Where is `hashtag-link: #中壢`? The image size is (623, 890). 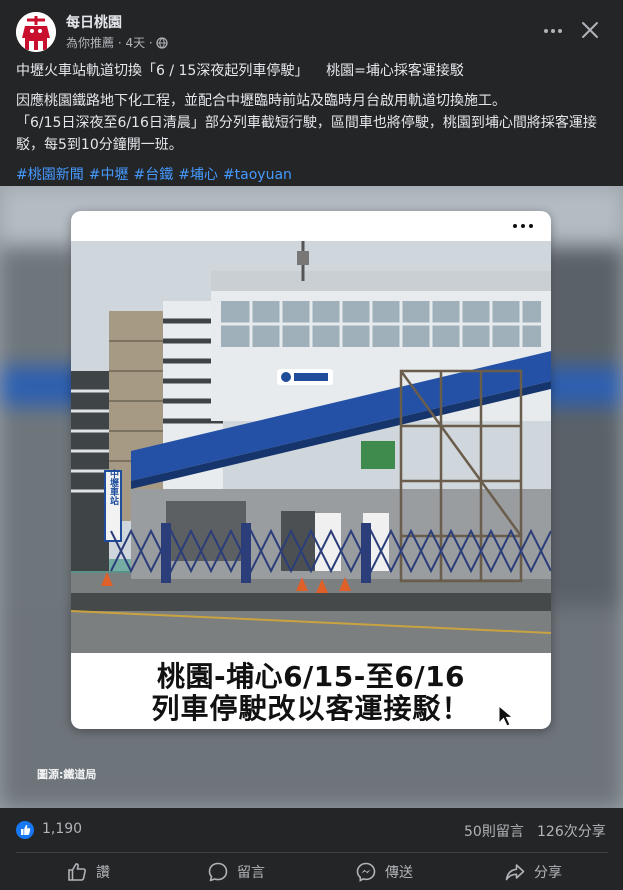 hashtag-link: #中壢 is located at coordinates (109, 175).